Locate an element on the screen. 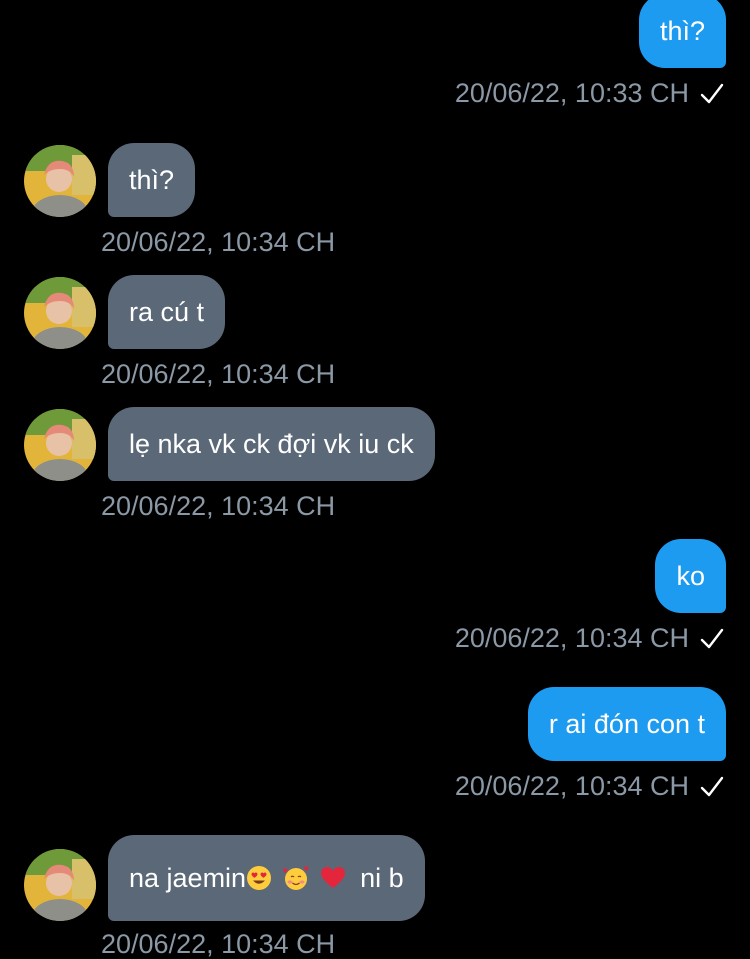 Image resolution: width=750 pixels, height=959 pixels. message-timestamp: 20/06/22, 10:33 CH is located at coordinates (590, 93).